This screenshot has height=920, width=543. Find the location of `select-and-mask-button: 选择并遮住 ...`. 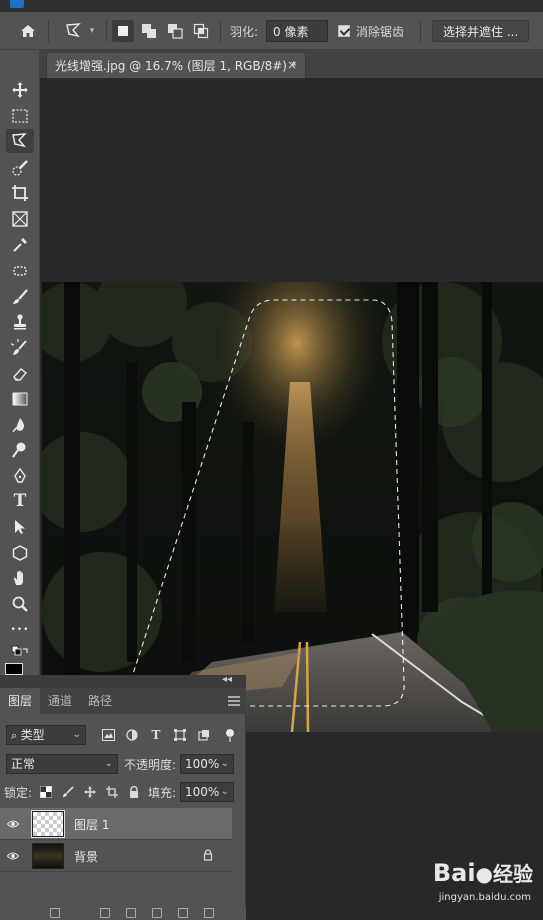

select-and-mask-button: 选择并遮住 ... is located at coordinates (481, 31).